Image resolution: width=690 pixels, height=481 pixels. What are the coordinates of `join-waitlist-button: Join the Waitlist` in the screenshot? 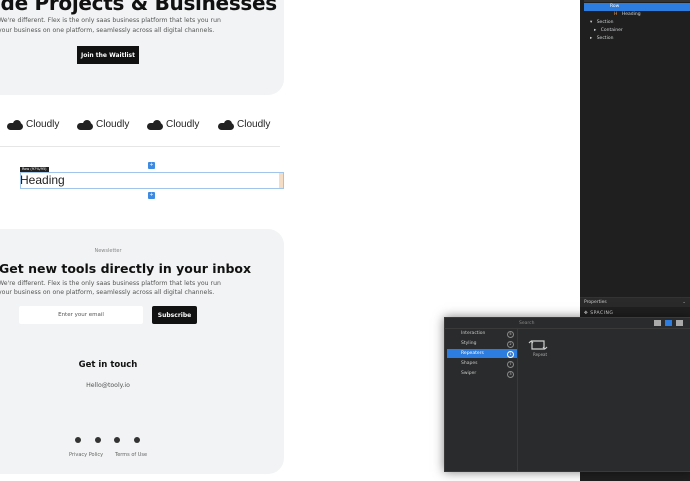 It's located at (108, 55).